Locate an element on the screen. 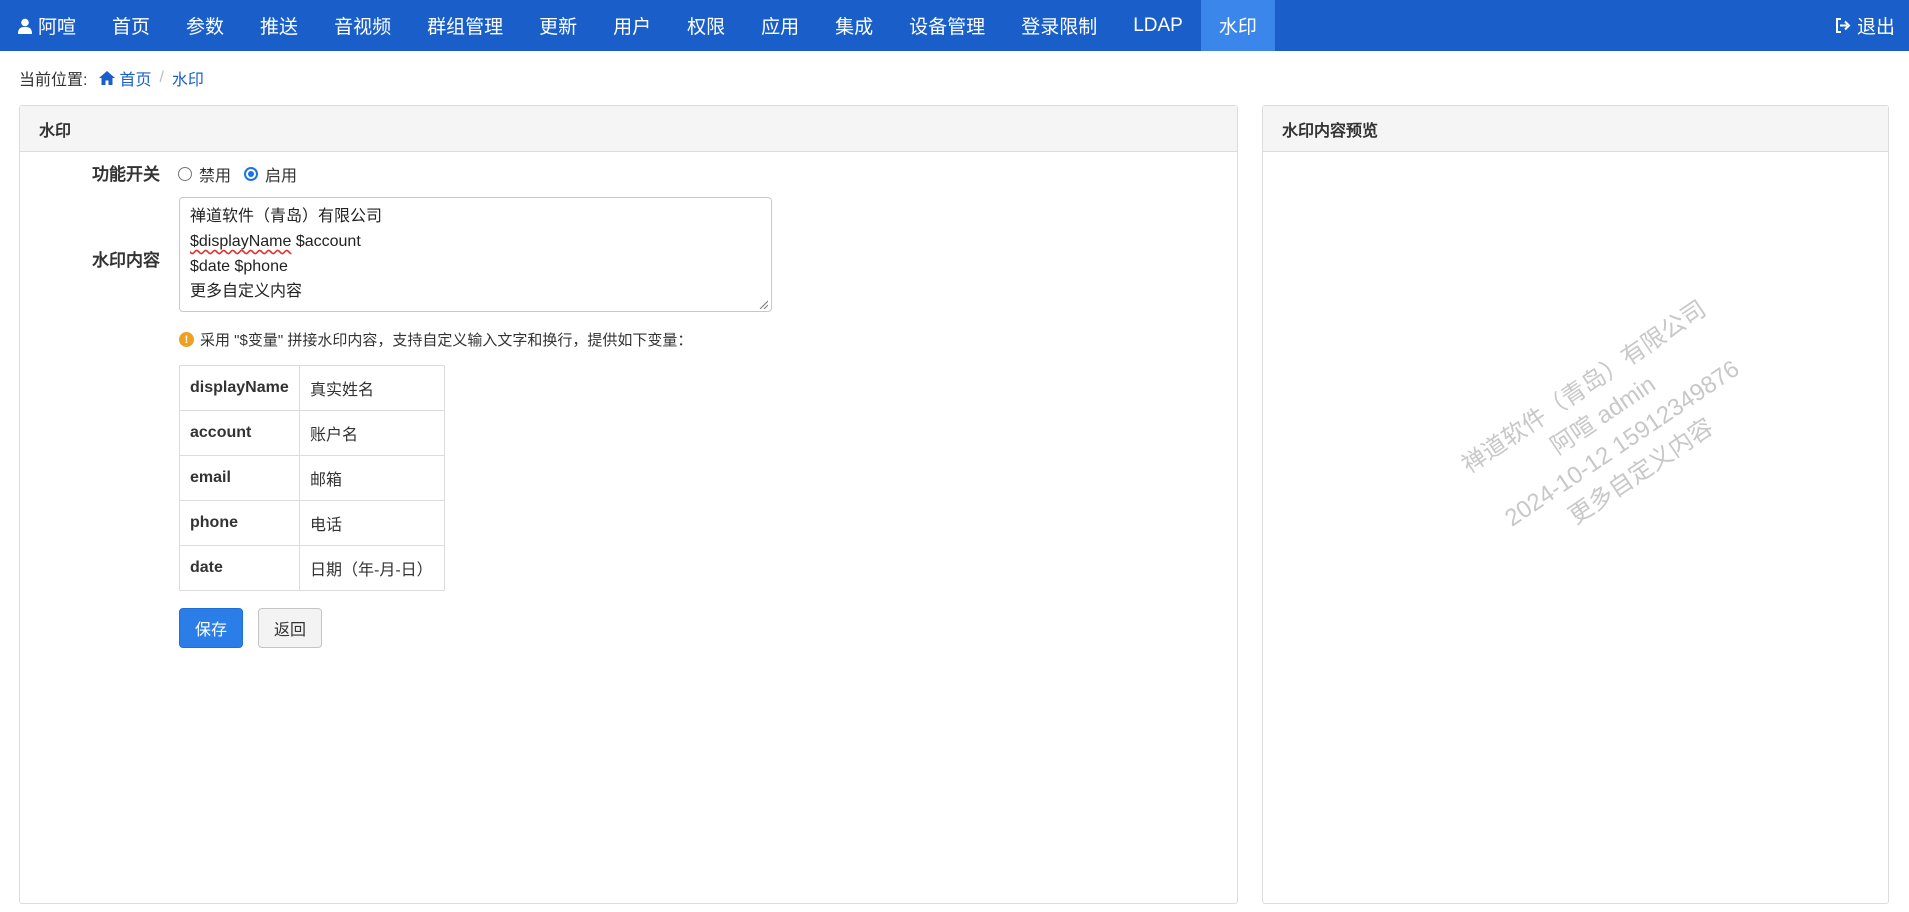 This screenshot has height=912, width=1909. variable-desc: 日期（年-月-日） is located at coordinates (372, 568).